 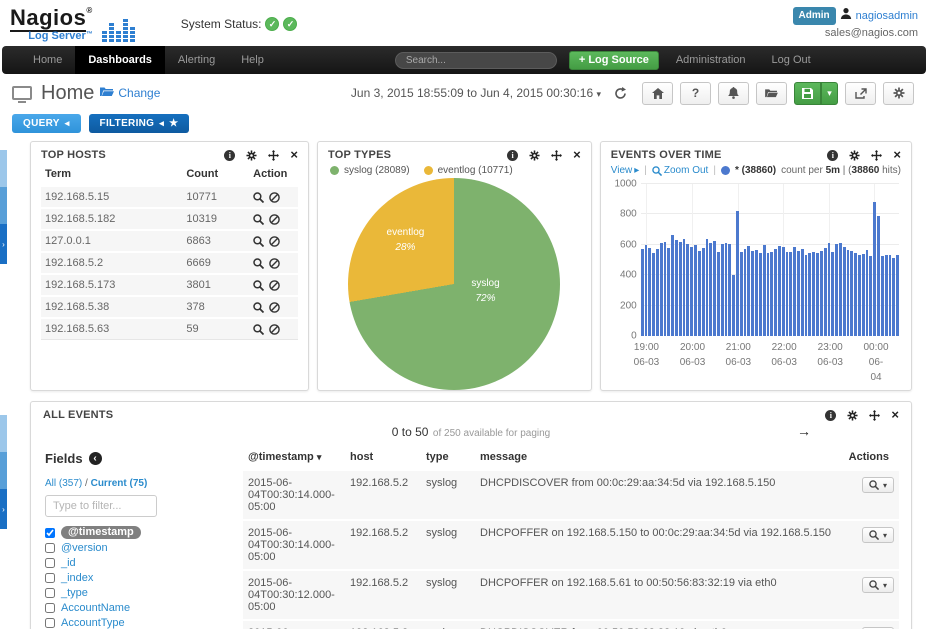 I want to click on collapse-fields-icon: ‹, so click(x=95, y=458).